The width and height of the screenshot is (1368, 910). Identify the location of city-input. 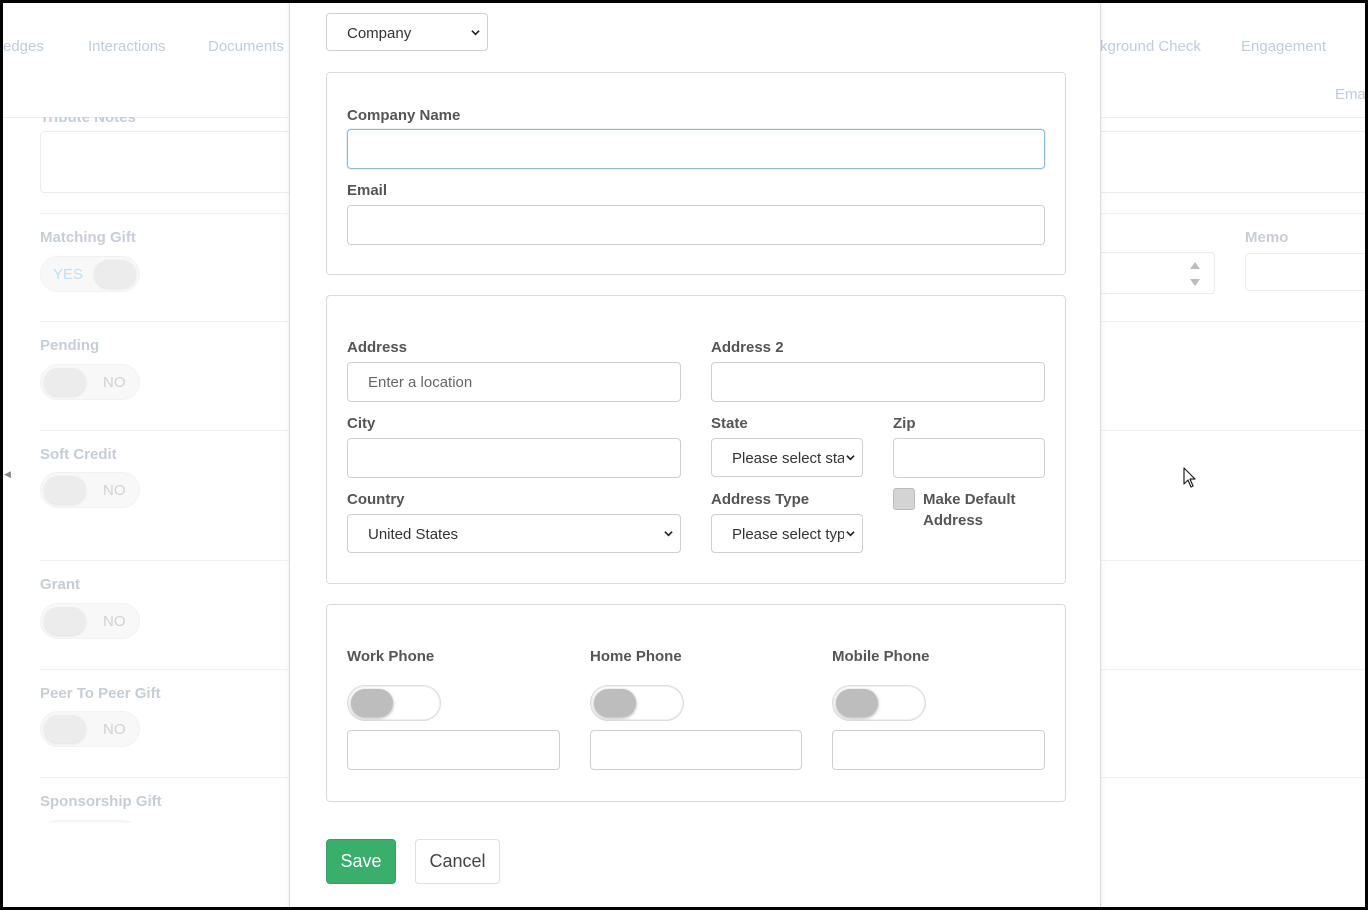
(514, 458).